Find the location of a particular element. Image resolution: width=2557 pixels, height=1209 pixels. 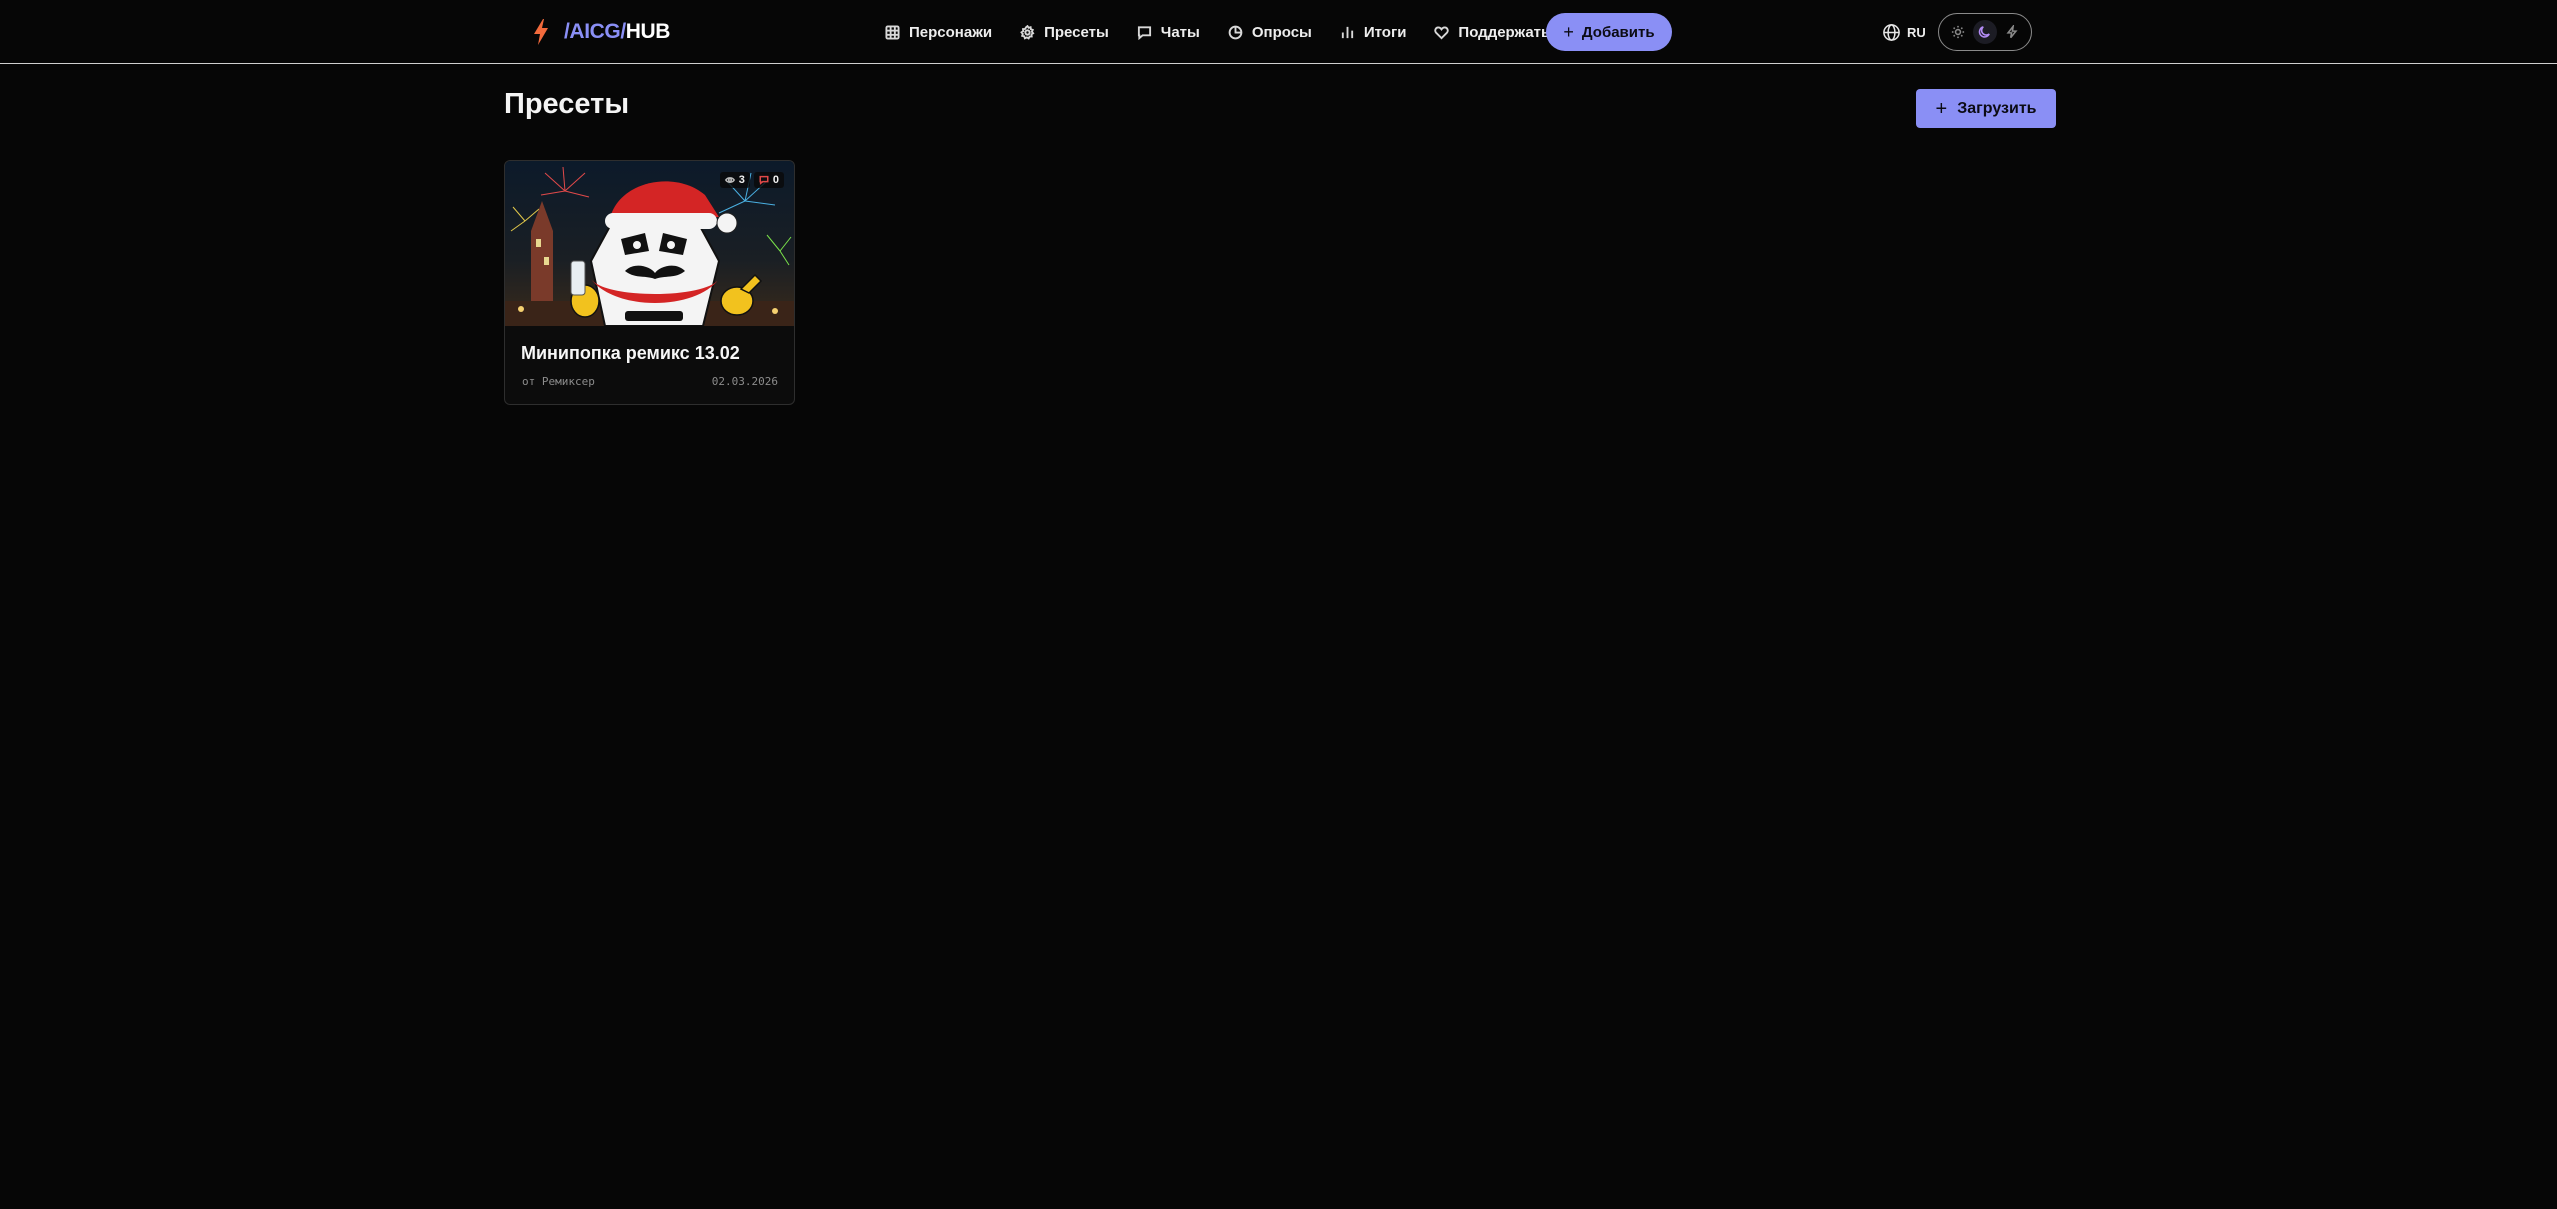

preset-stats: 3 0 is located at coordinates (751, 180).